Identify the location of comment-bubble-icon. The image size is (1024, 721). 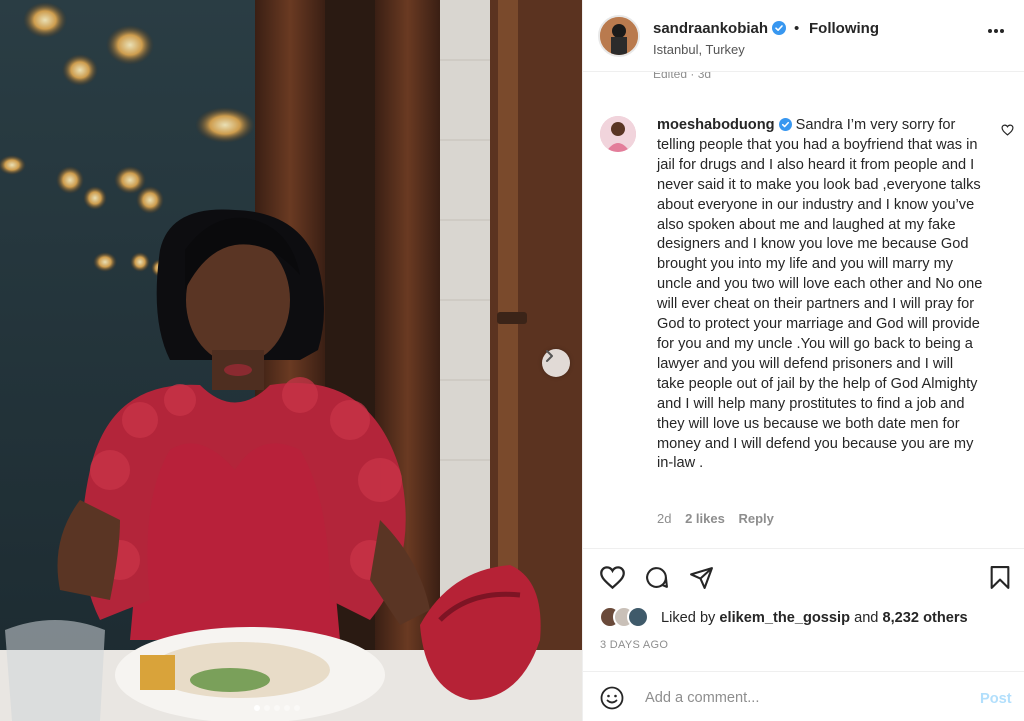
(656, 577).